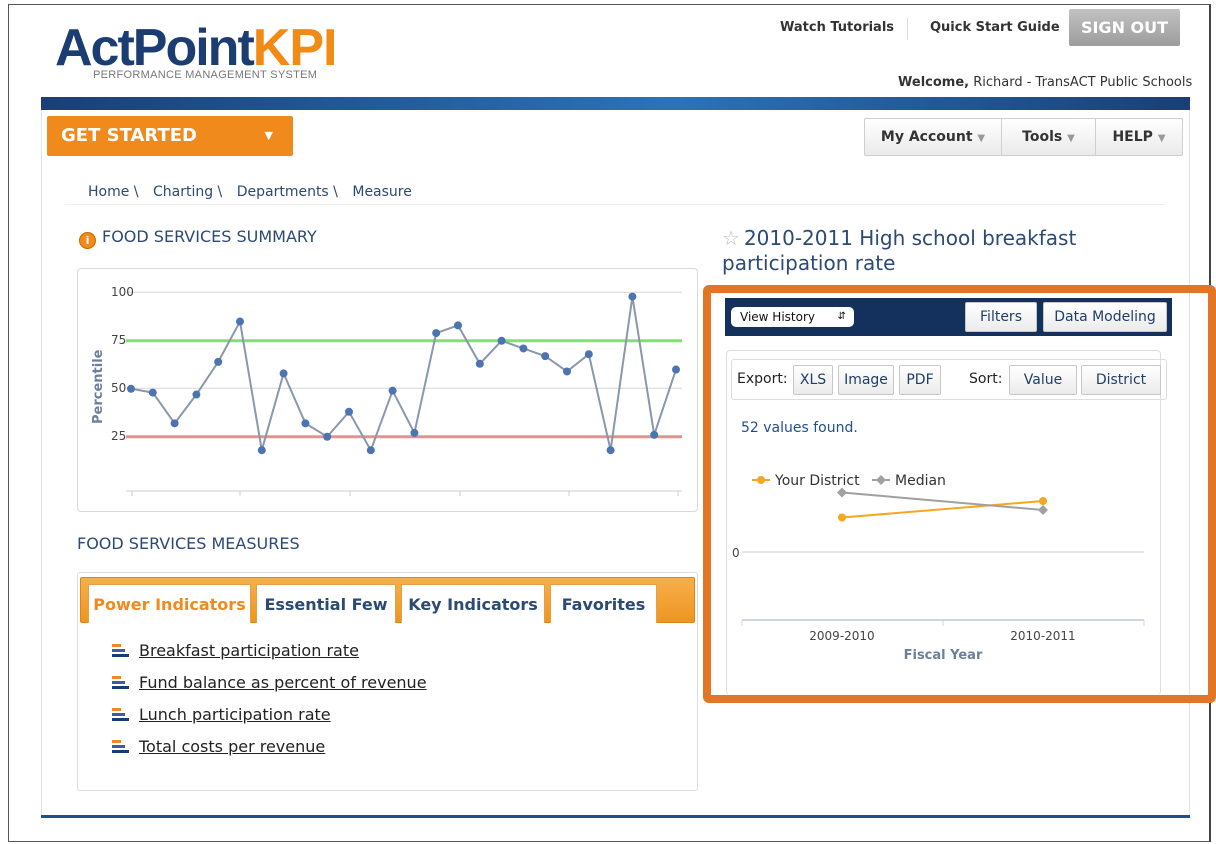  I want to click on info-icon: i, so click(87, 240).